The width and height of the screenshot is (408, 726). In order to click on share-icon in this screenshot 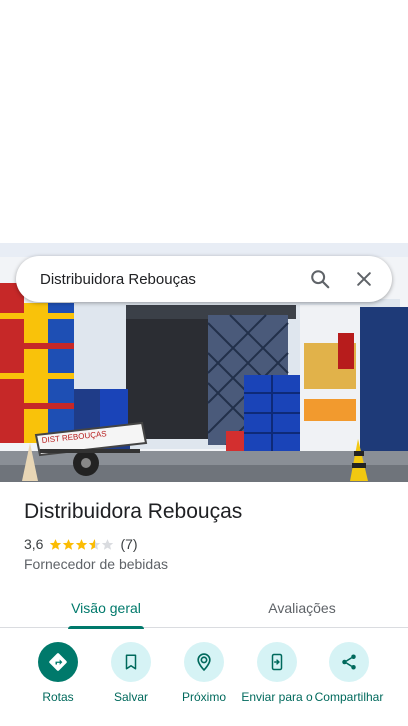, I will do `click(349, 662)`.